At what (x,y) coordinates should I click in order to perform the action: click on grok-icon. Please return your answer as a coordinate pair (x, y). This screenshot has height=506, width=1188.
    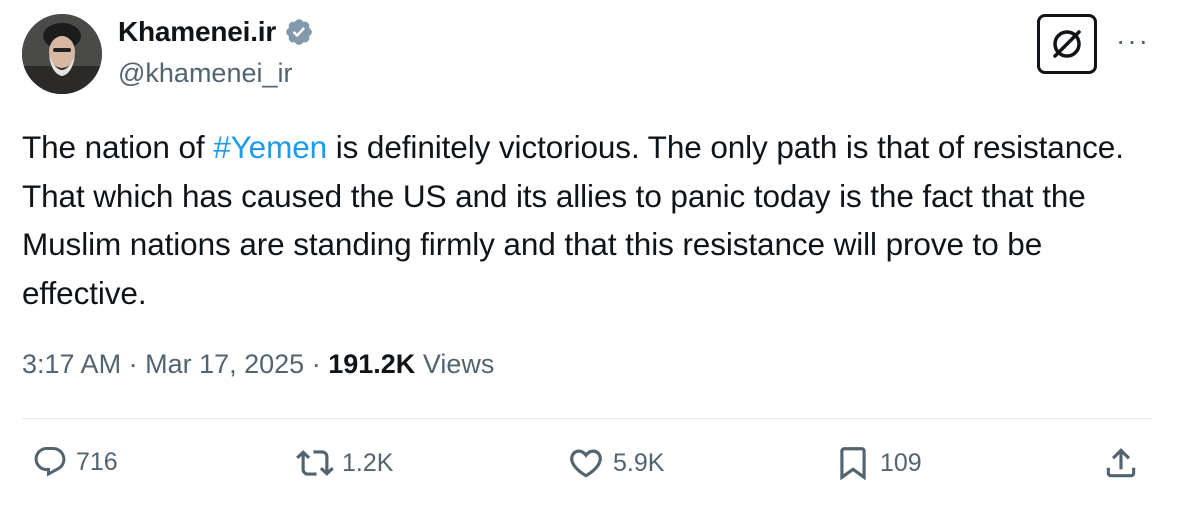
    Looking at the image, I should click on (1067, 44).